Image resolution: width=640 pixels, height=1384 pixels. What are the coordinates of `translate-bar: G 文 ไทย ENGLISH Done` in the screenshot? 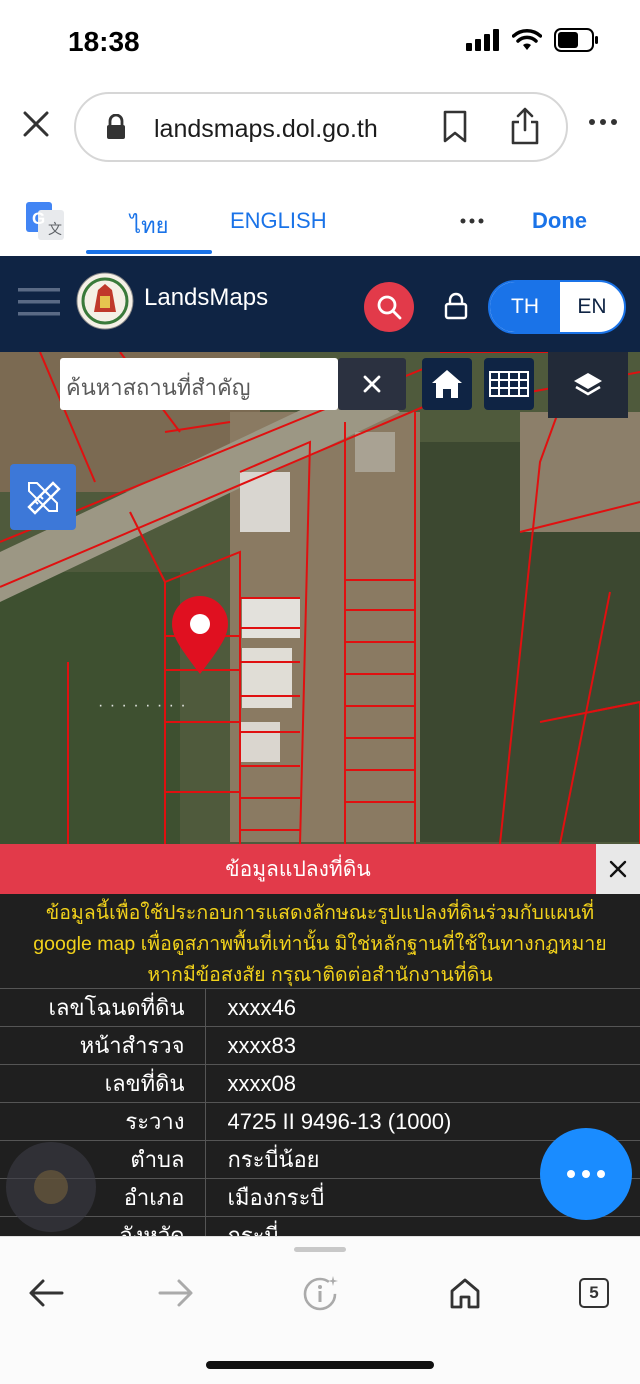 It's located at (320, 223).